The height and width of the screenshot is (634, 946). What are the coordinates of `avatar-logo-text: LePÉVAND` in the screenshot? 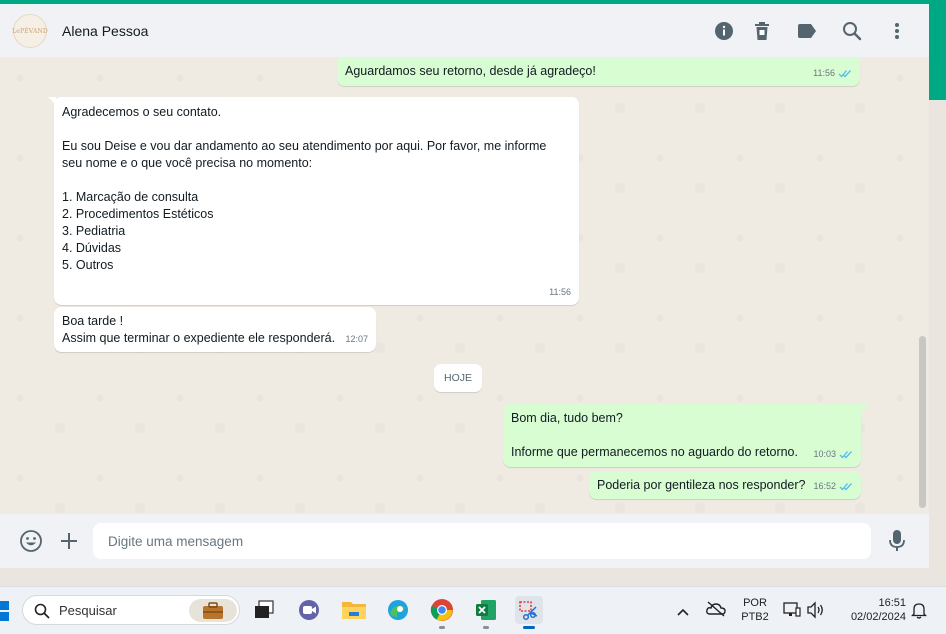 It's located at (30, 31).